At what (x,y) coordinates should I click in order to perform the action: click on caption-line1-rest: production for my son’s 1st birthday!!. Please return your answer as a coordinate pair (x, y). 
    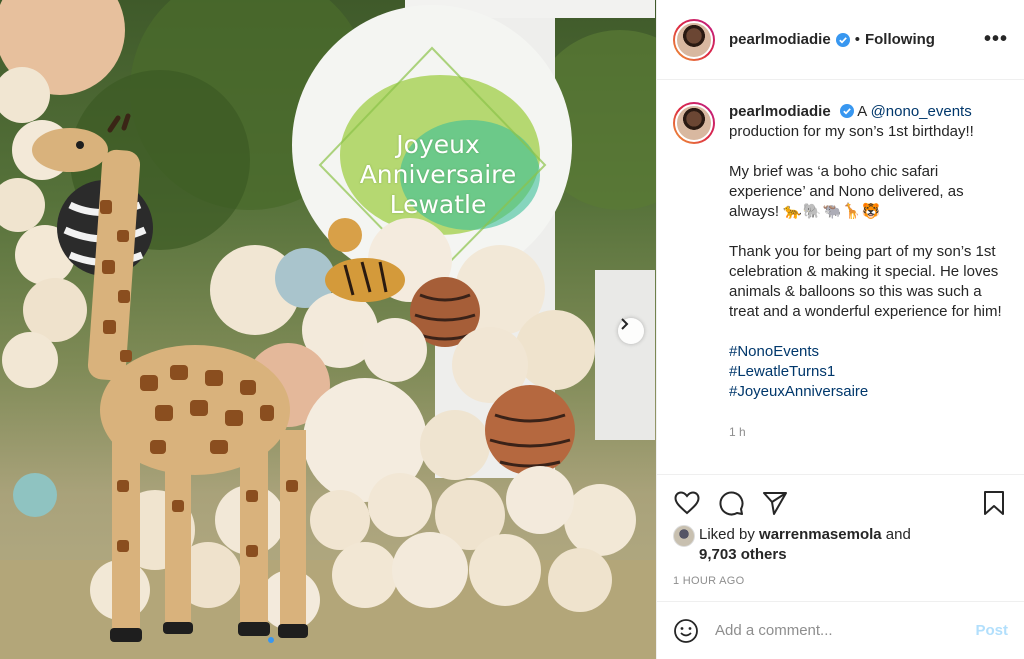
    Looking at the image, I should click on (851, 131).